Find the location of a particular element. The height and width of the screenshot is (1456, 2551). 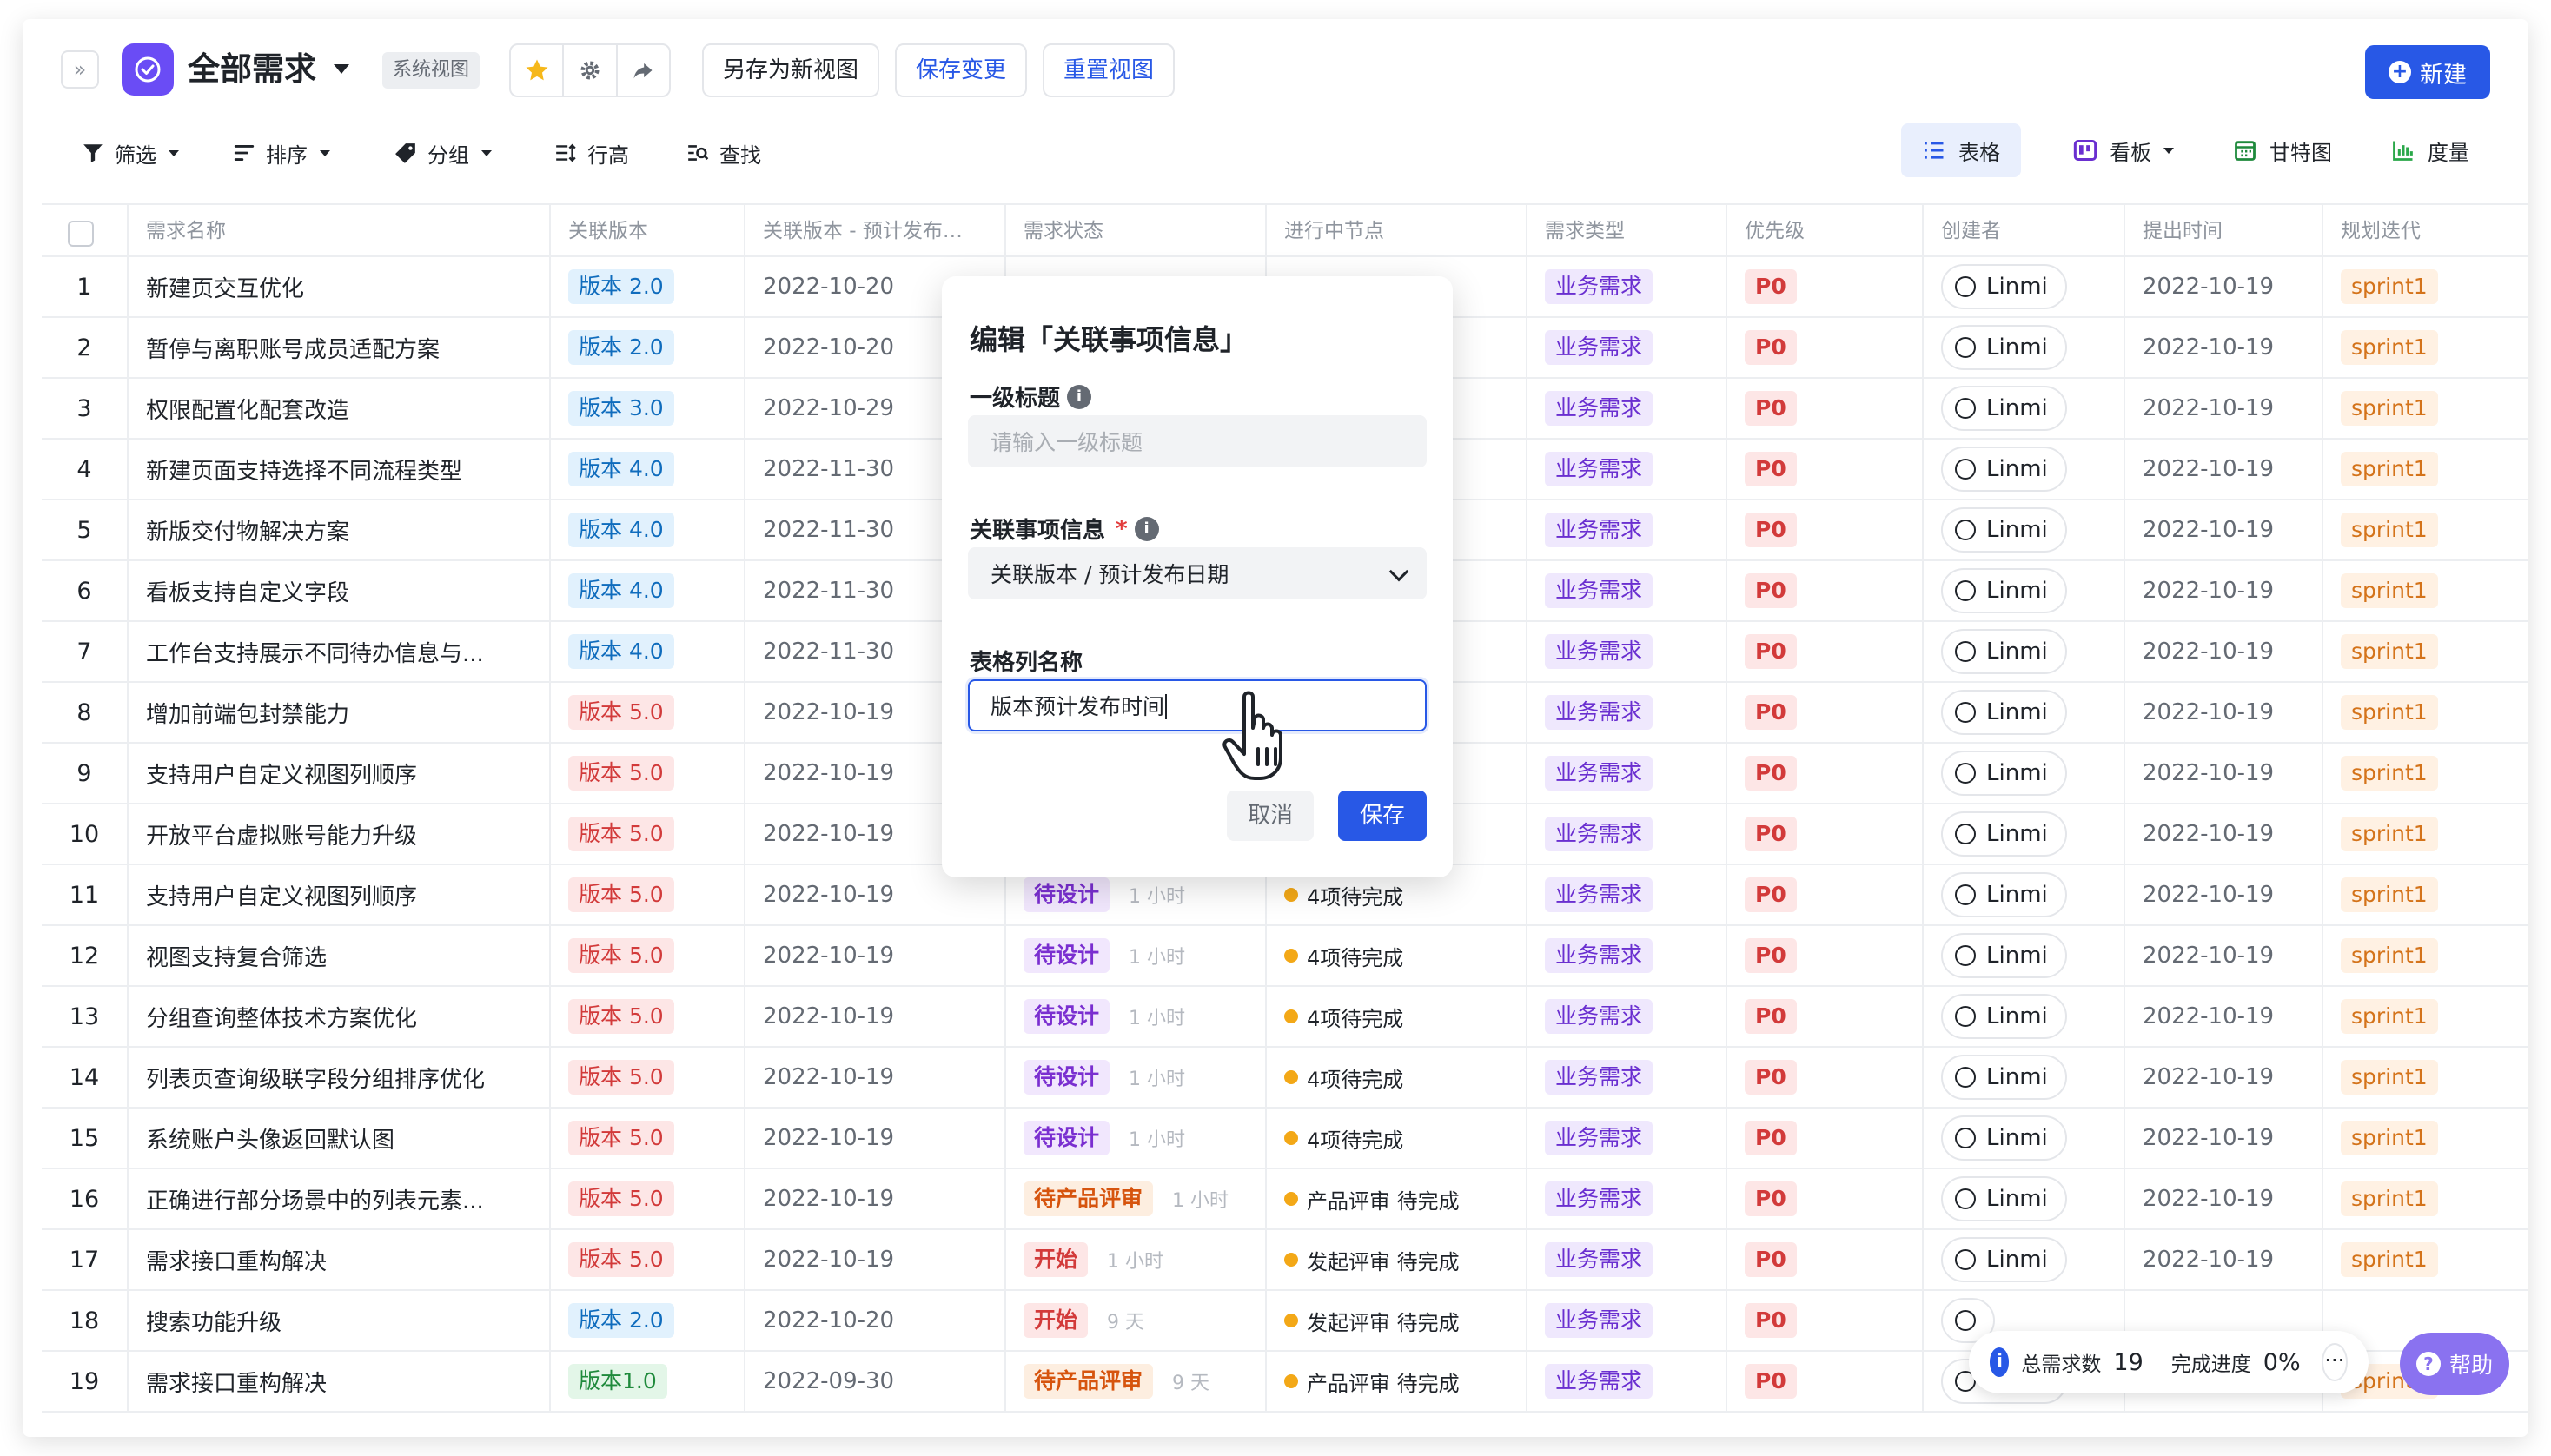

requirement-name: 视图支持复合筛选 is located at coordinates (338, 955).